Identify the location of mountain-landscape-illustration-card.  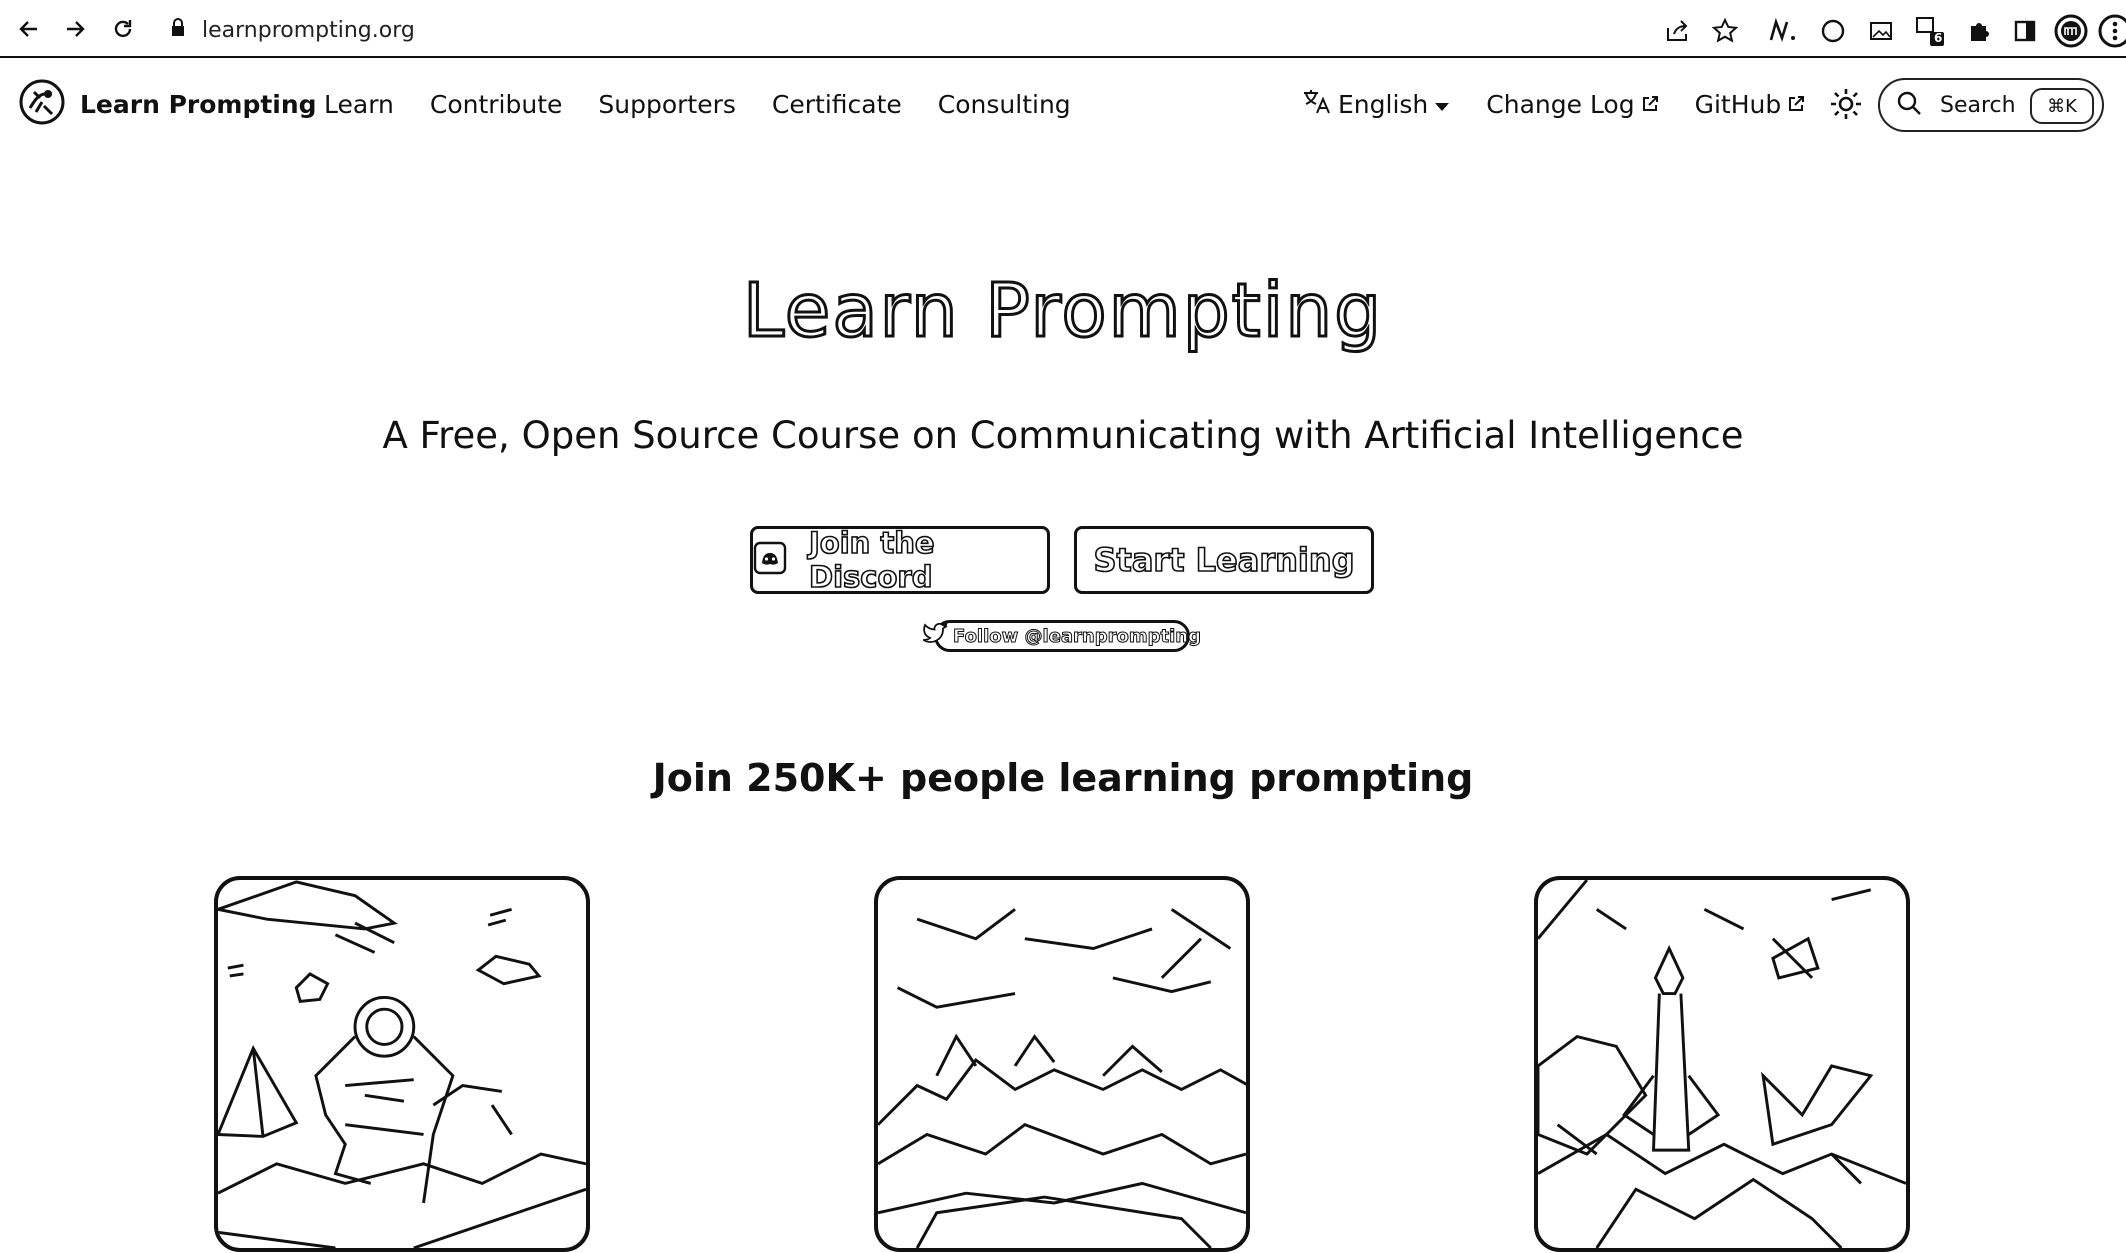
(1062, 1064).